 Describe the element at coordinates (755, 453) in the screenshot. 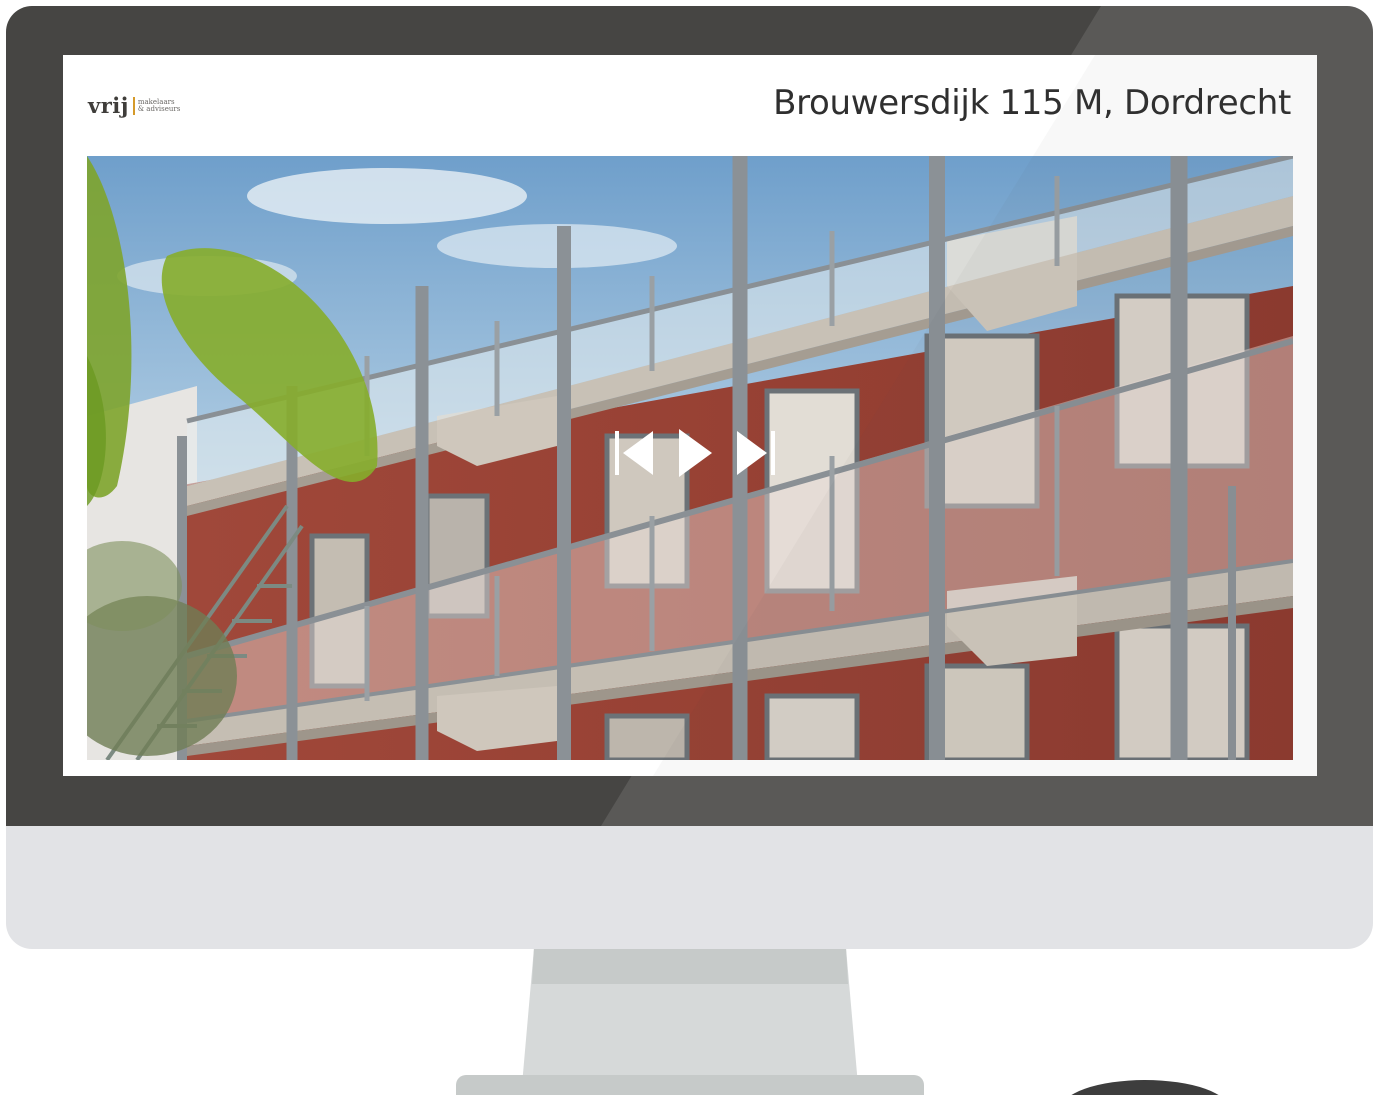

I see `skip-next-icon` at that location.